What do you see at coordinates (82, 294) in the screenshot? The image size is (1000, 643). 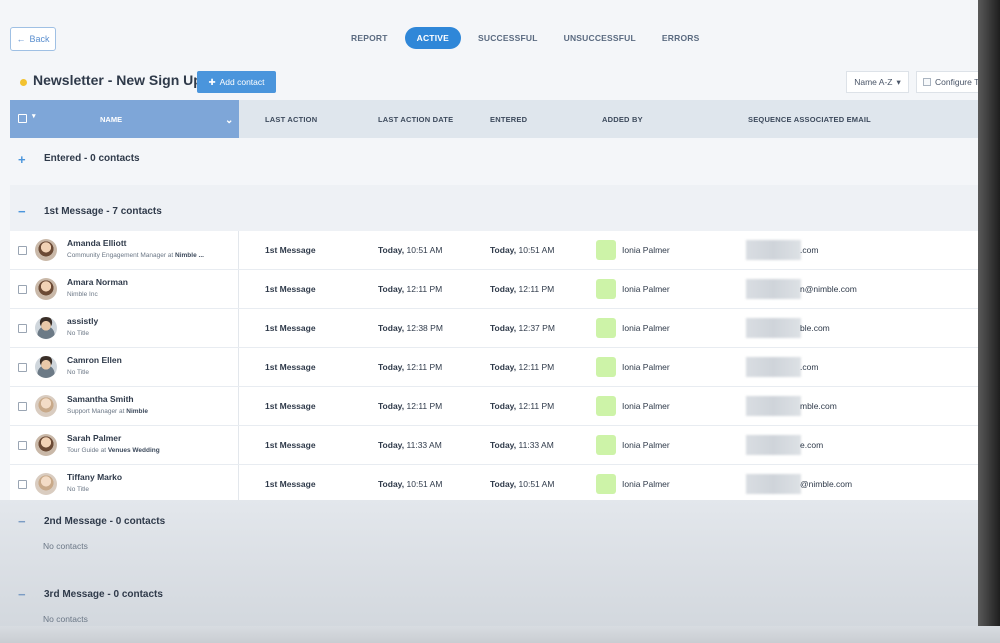 I see `contact-title: Nimble Inc` at bounding box center [82, 294].